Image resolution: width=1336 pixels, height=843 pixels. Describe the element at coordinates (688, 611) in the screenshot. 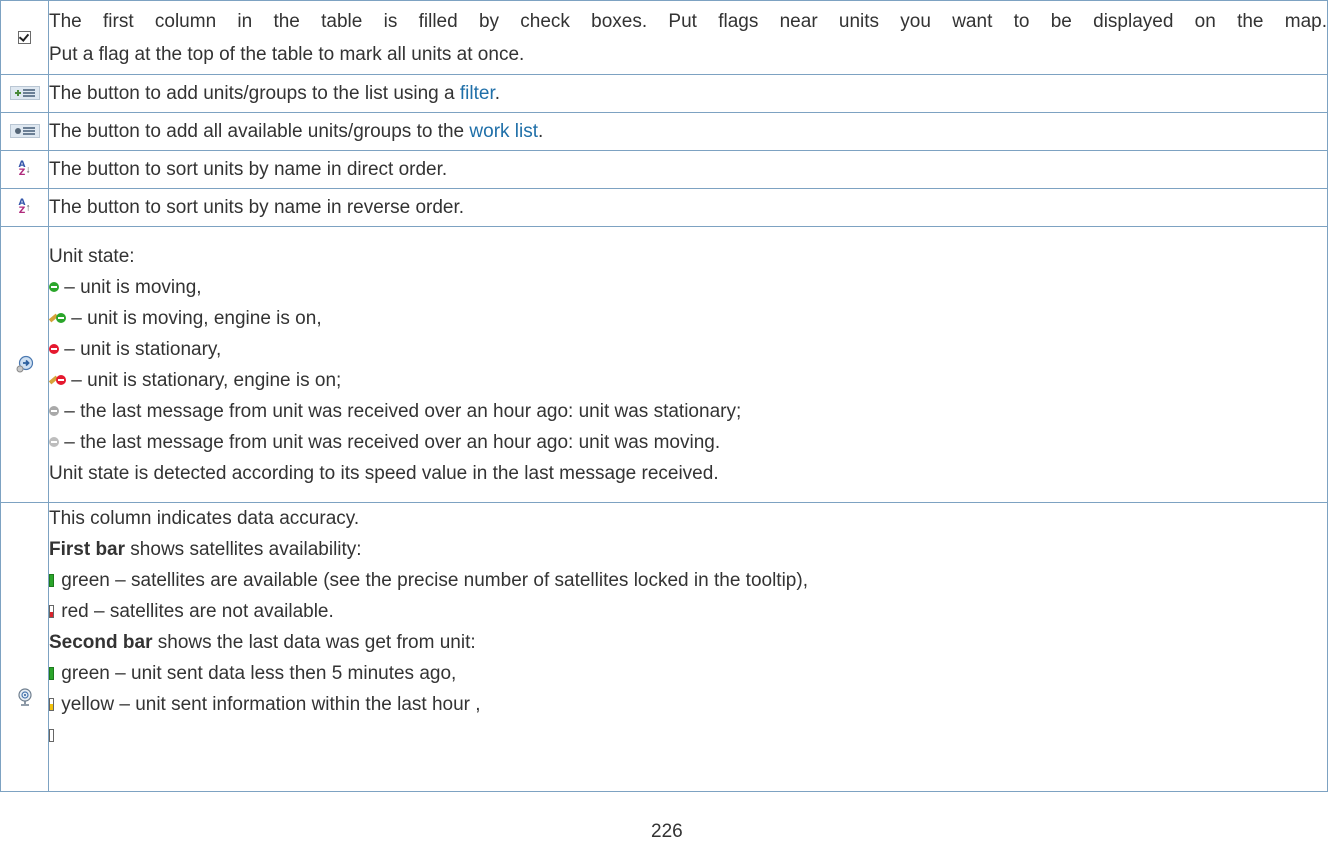

I see `list-item: red – satellites are not available.` at that location.